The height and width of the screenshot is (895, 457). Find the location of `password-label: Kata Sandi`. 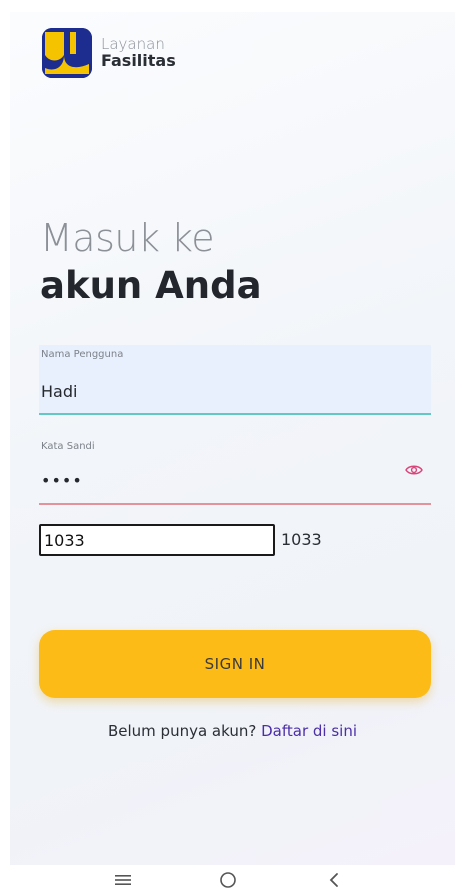

password-label: Kata Sandi is located at coordinates (68, 446).